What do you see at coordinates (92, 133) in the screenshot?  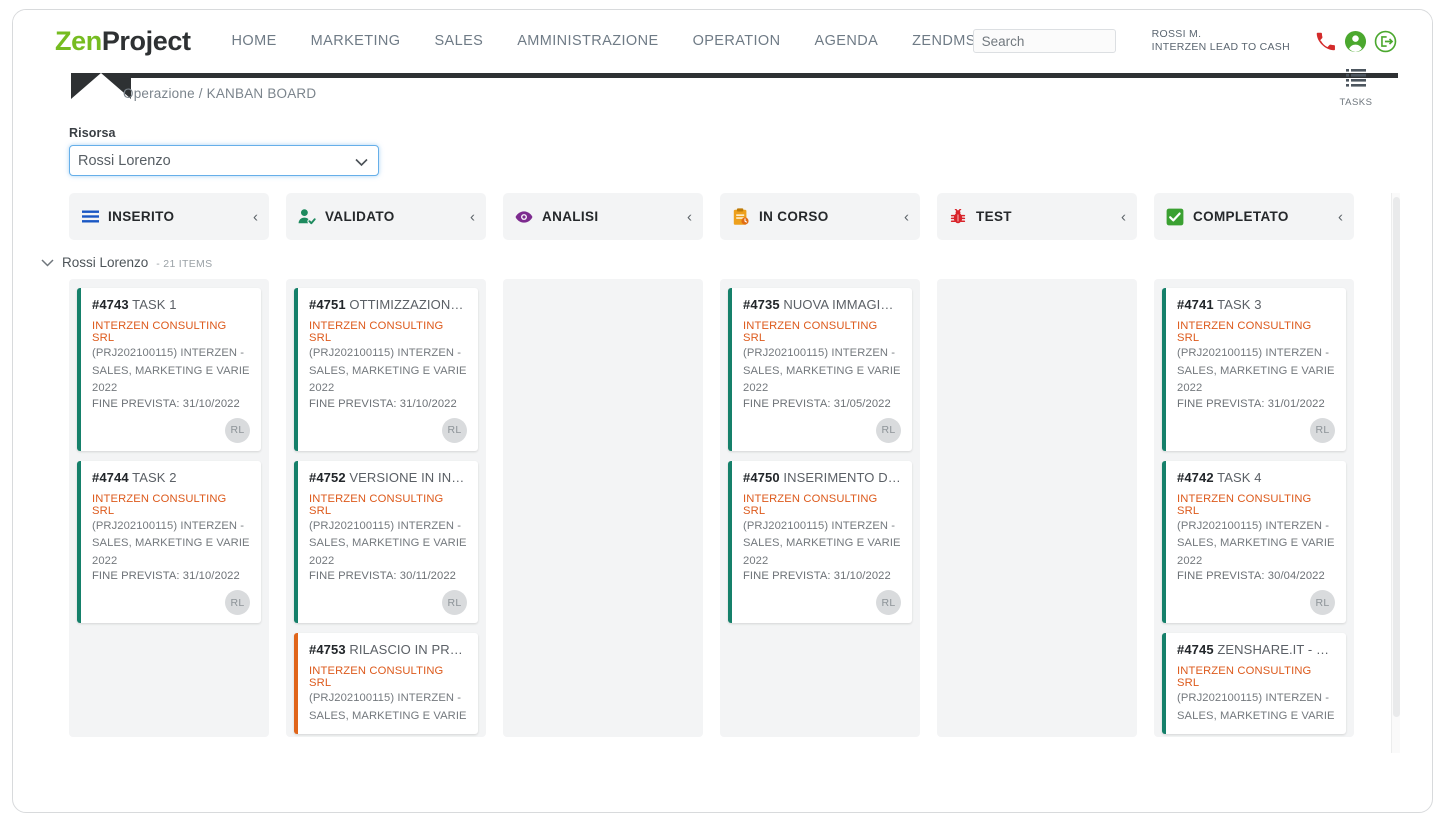 I see `resource-filter-label: Risorsa` at bounding box center [92, 133].